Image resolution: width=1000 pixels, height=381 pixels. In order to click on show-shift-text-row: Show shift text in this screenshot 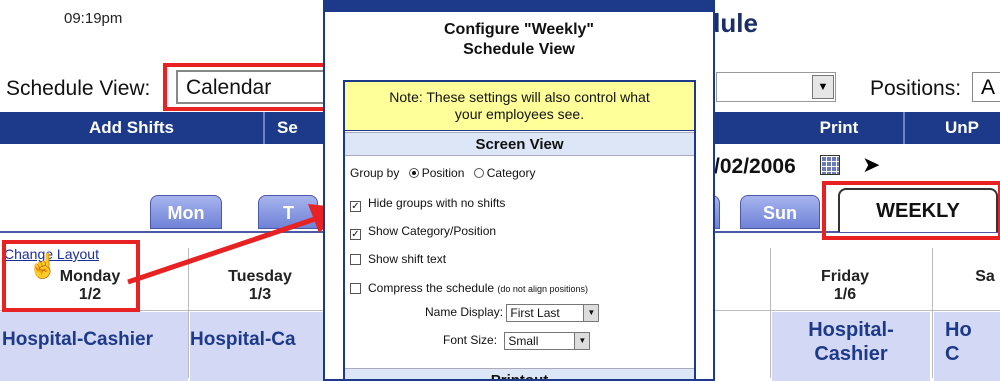, I will do `click(398, 259)`.